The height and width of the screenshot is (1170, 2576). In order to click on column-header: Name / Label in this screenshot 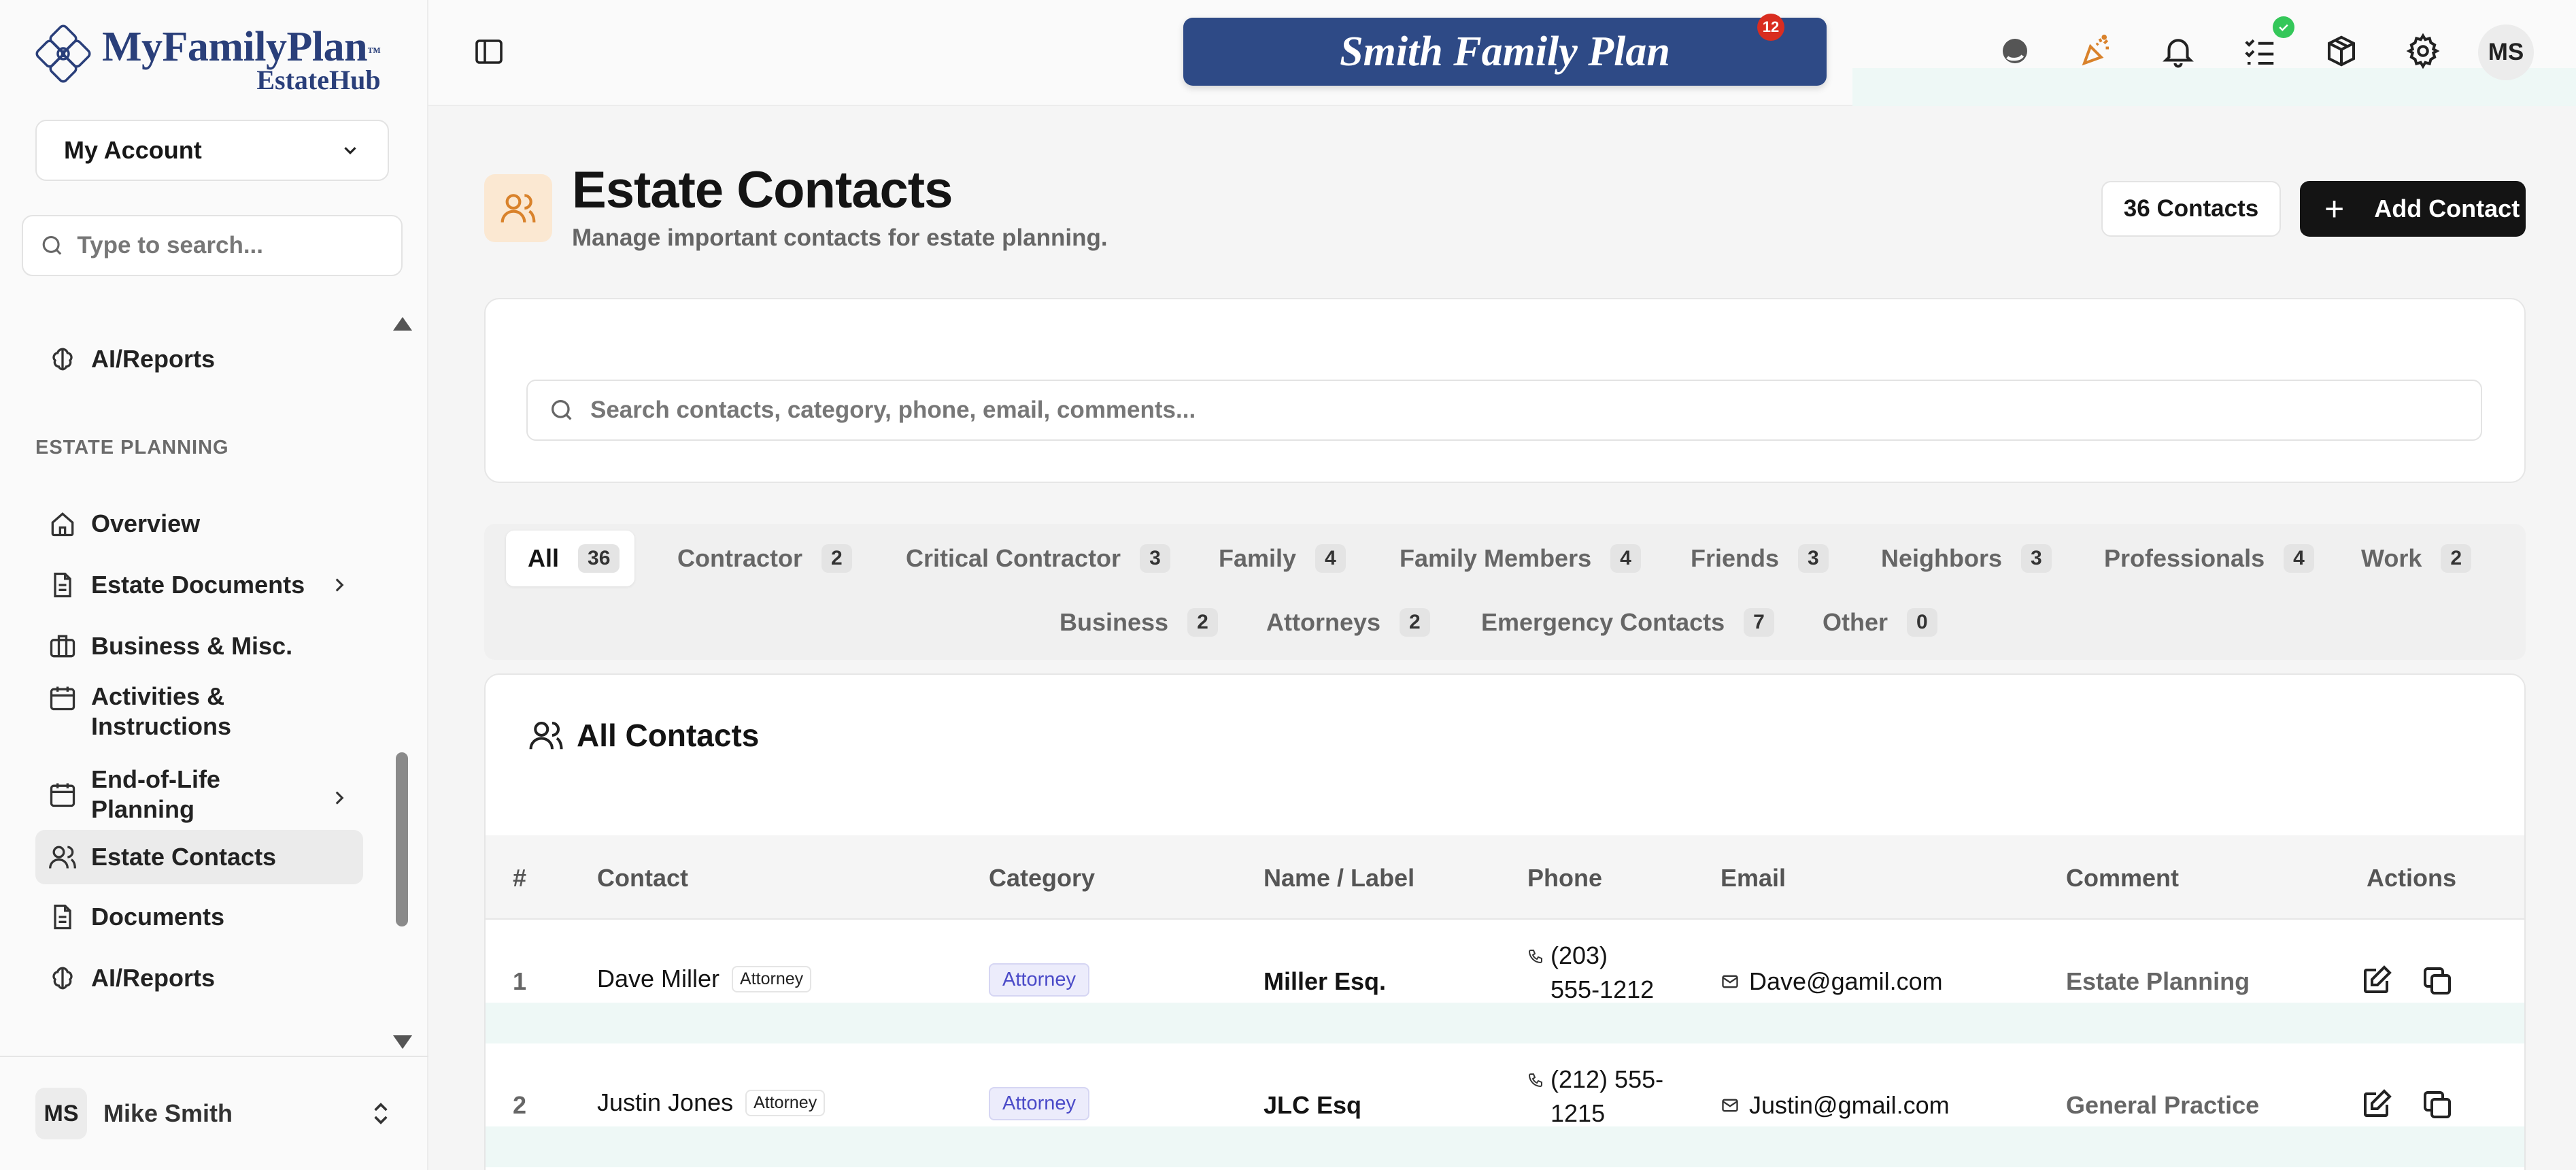, I will do `click(1339, 878)`.